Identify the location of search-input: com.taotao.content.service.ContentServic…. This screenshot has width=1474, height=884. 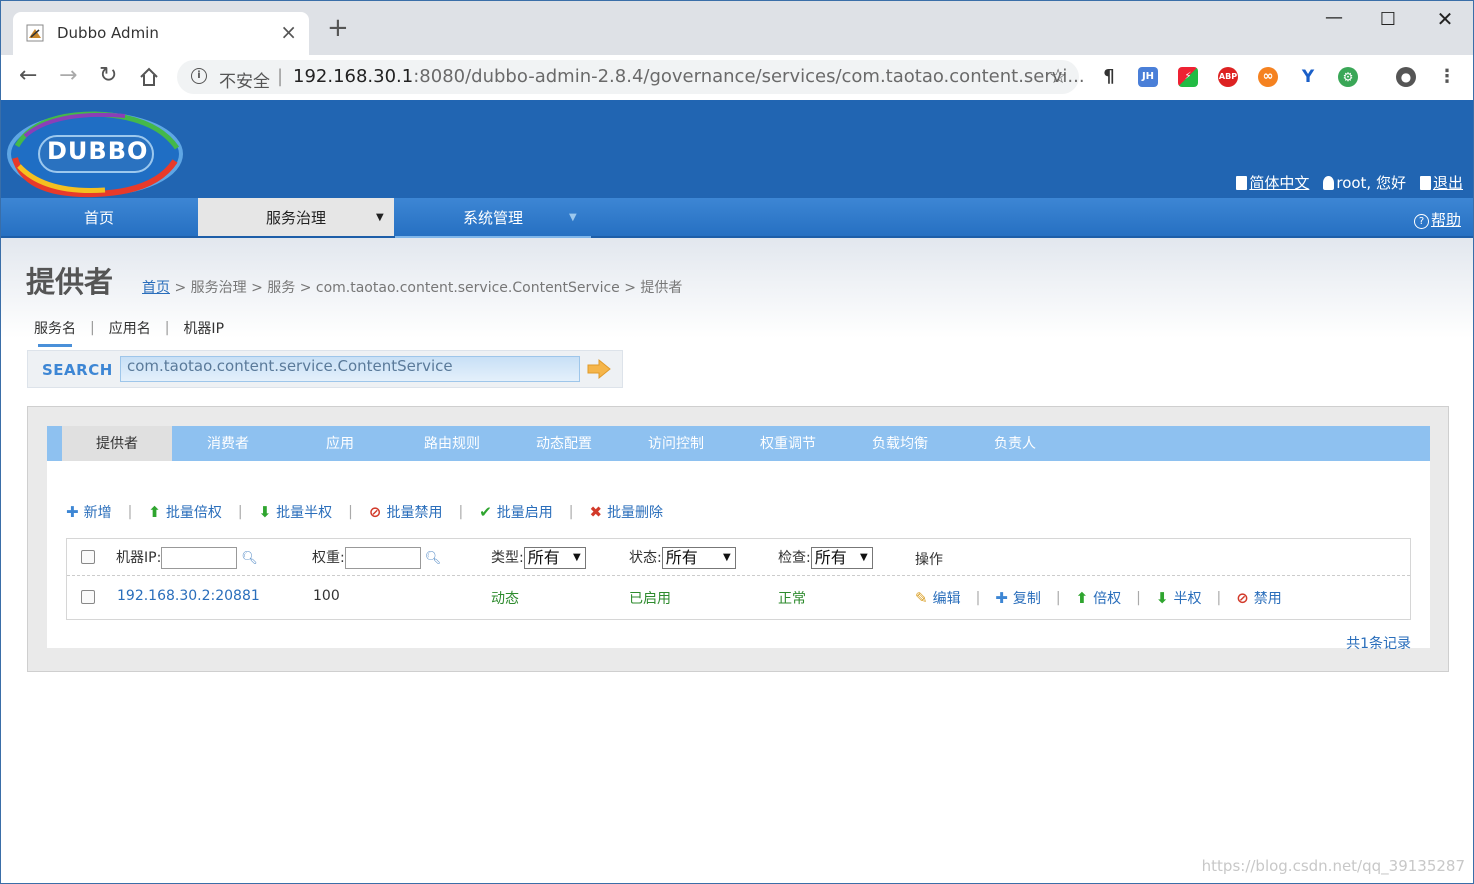
(350, 369).